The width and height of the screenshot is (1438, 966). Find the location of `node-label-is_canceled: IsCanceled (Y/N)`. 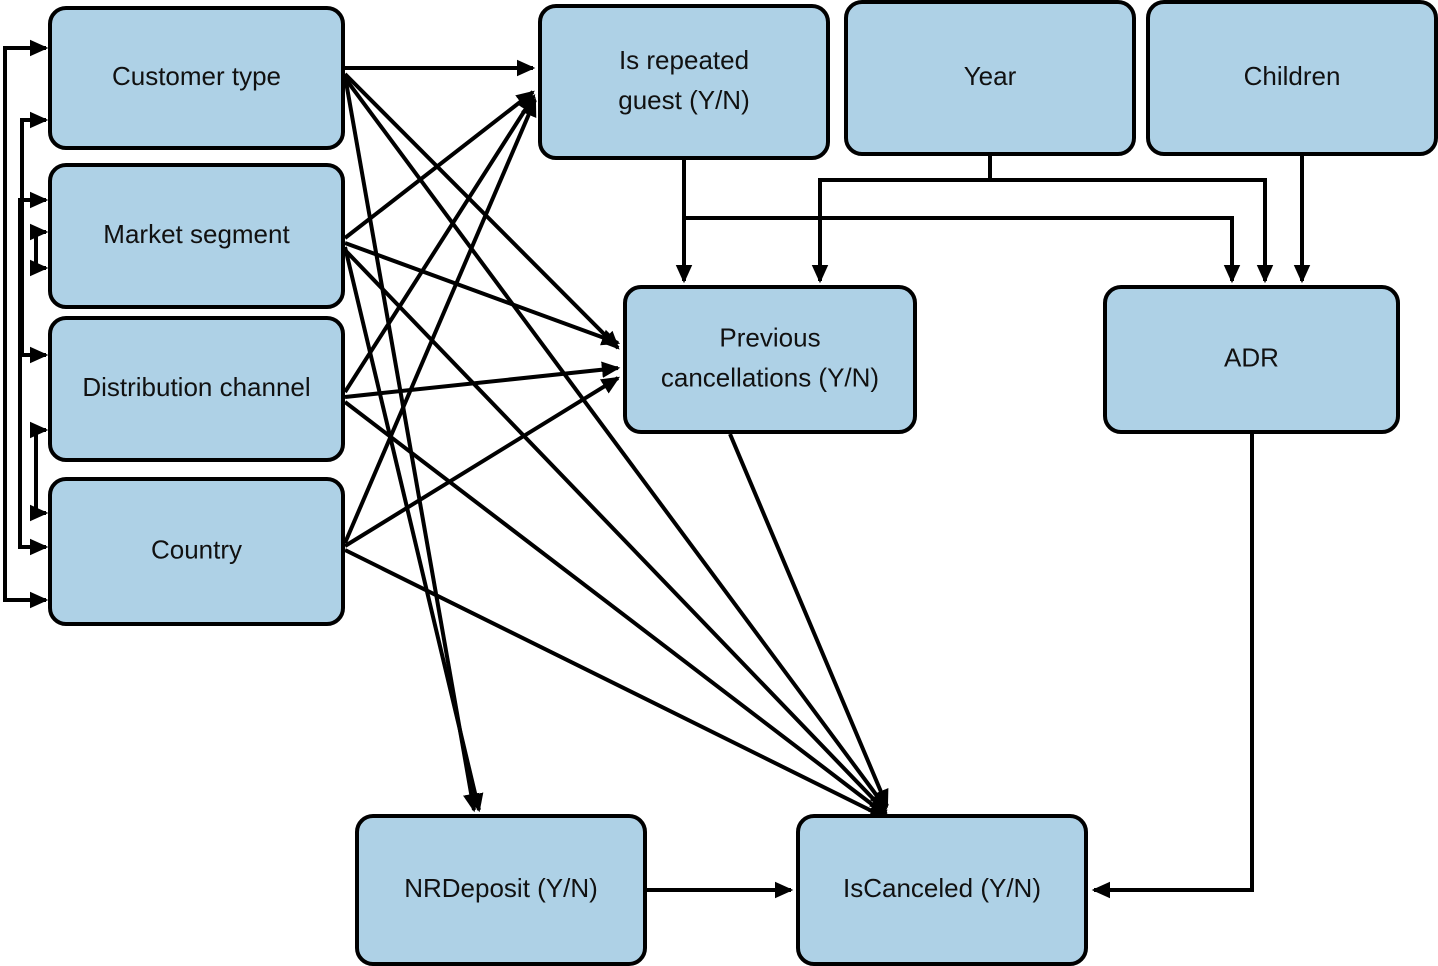

node-label-is_canceled: IsCanceled (Y/N) is located at coordinates (942, 888).